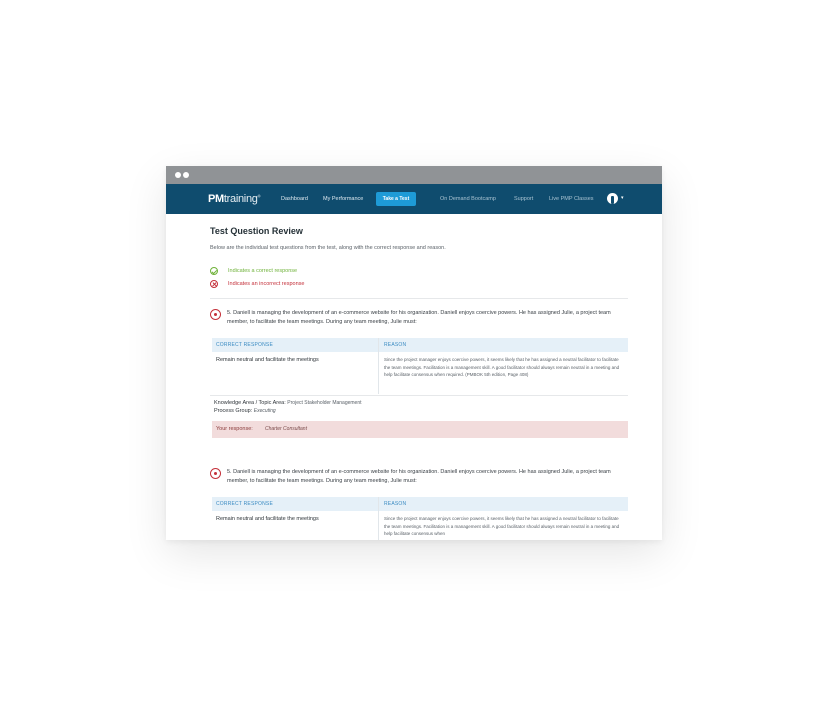  I want to click on pmtraining-logo: PMtraining®, so click(234, 199).